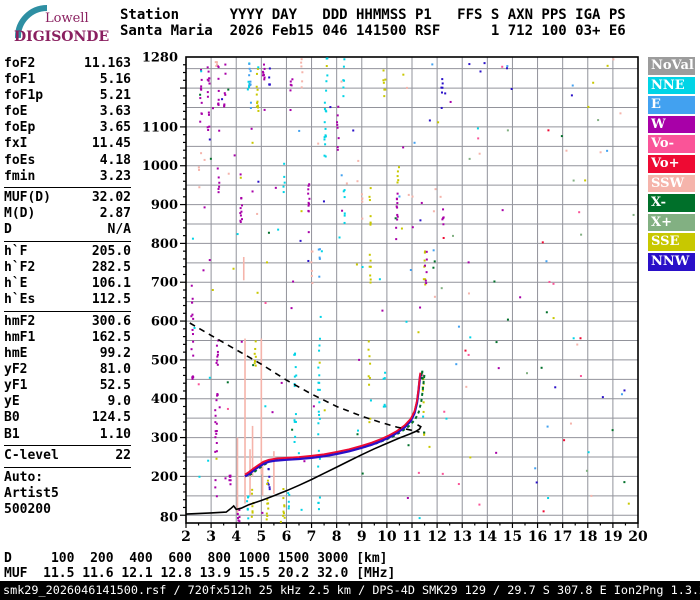 This screenshot has height=600, width=700. Describe the element at coordinates (164, 399) in the screenshot. I see `y-axis-label: 400` at that location.